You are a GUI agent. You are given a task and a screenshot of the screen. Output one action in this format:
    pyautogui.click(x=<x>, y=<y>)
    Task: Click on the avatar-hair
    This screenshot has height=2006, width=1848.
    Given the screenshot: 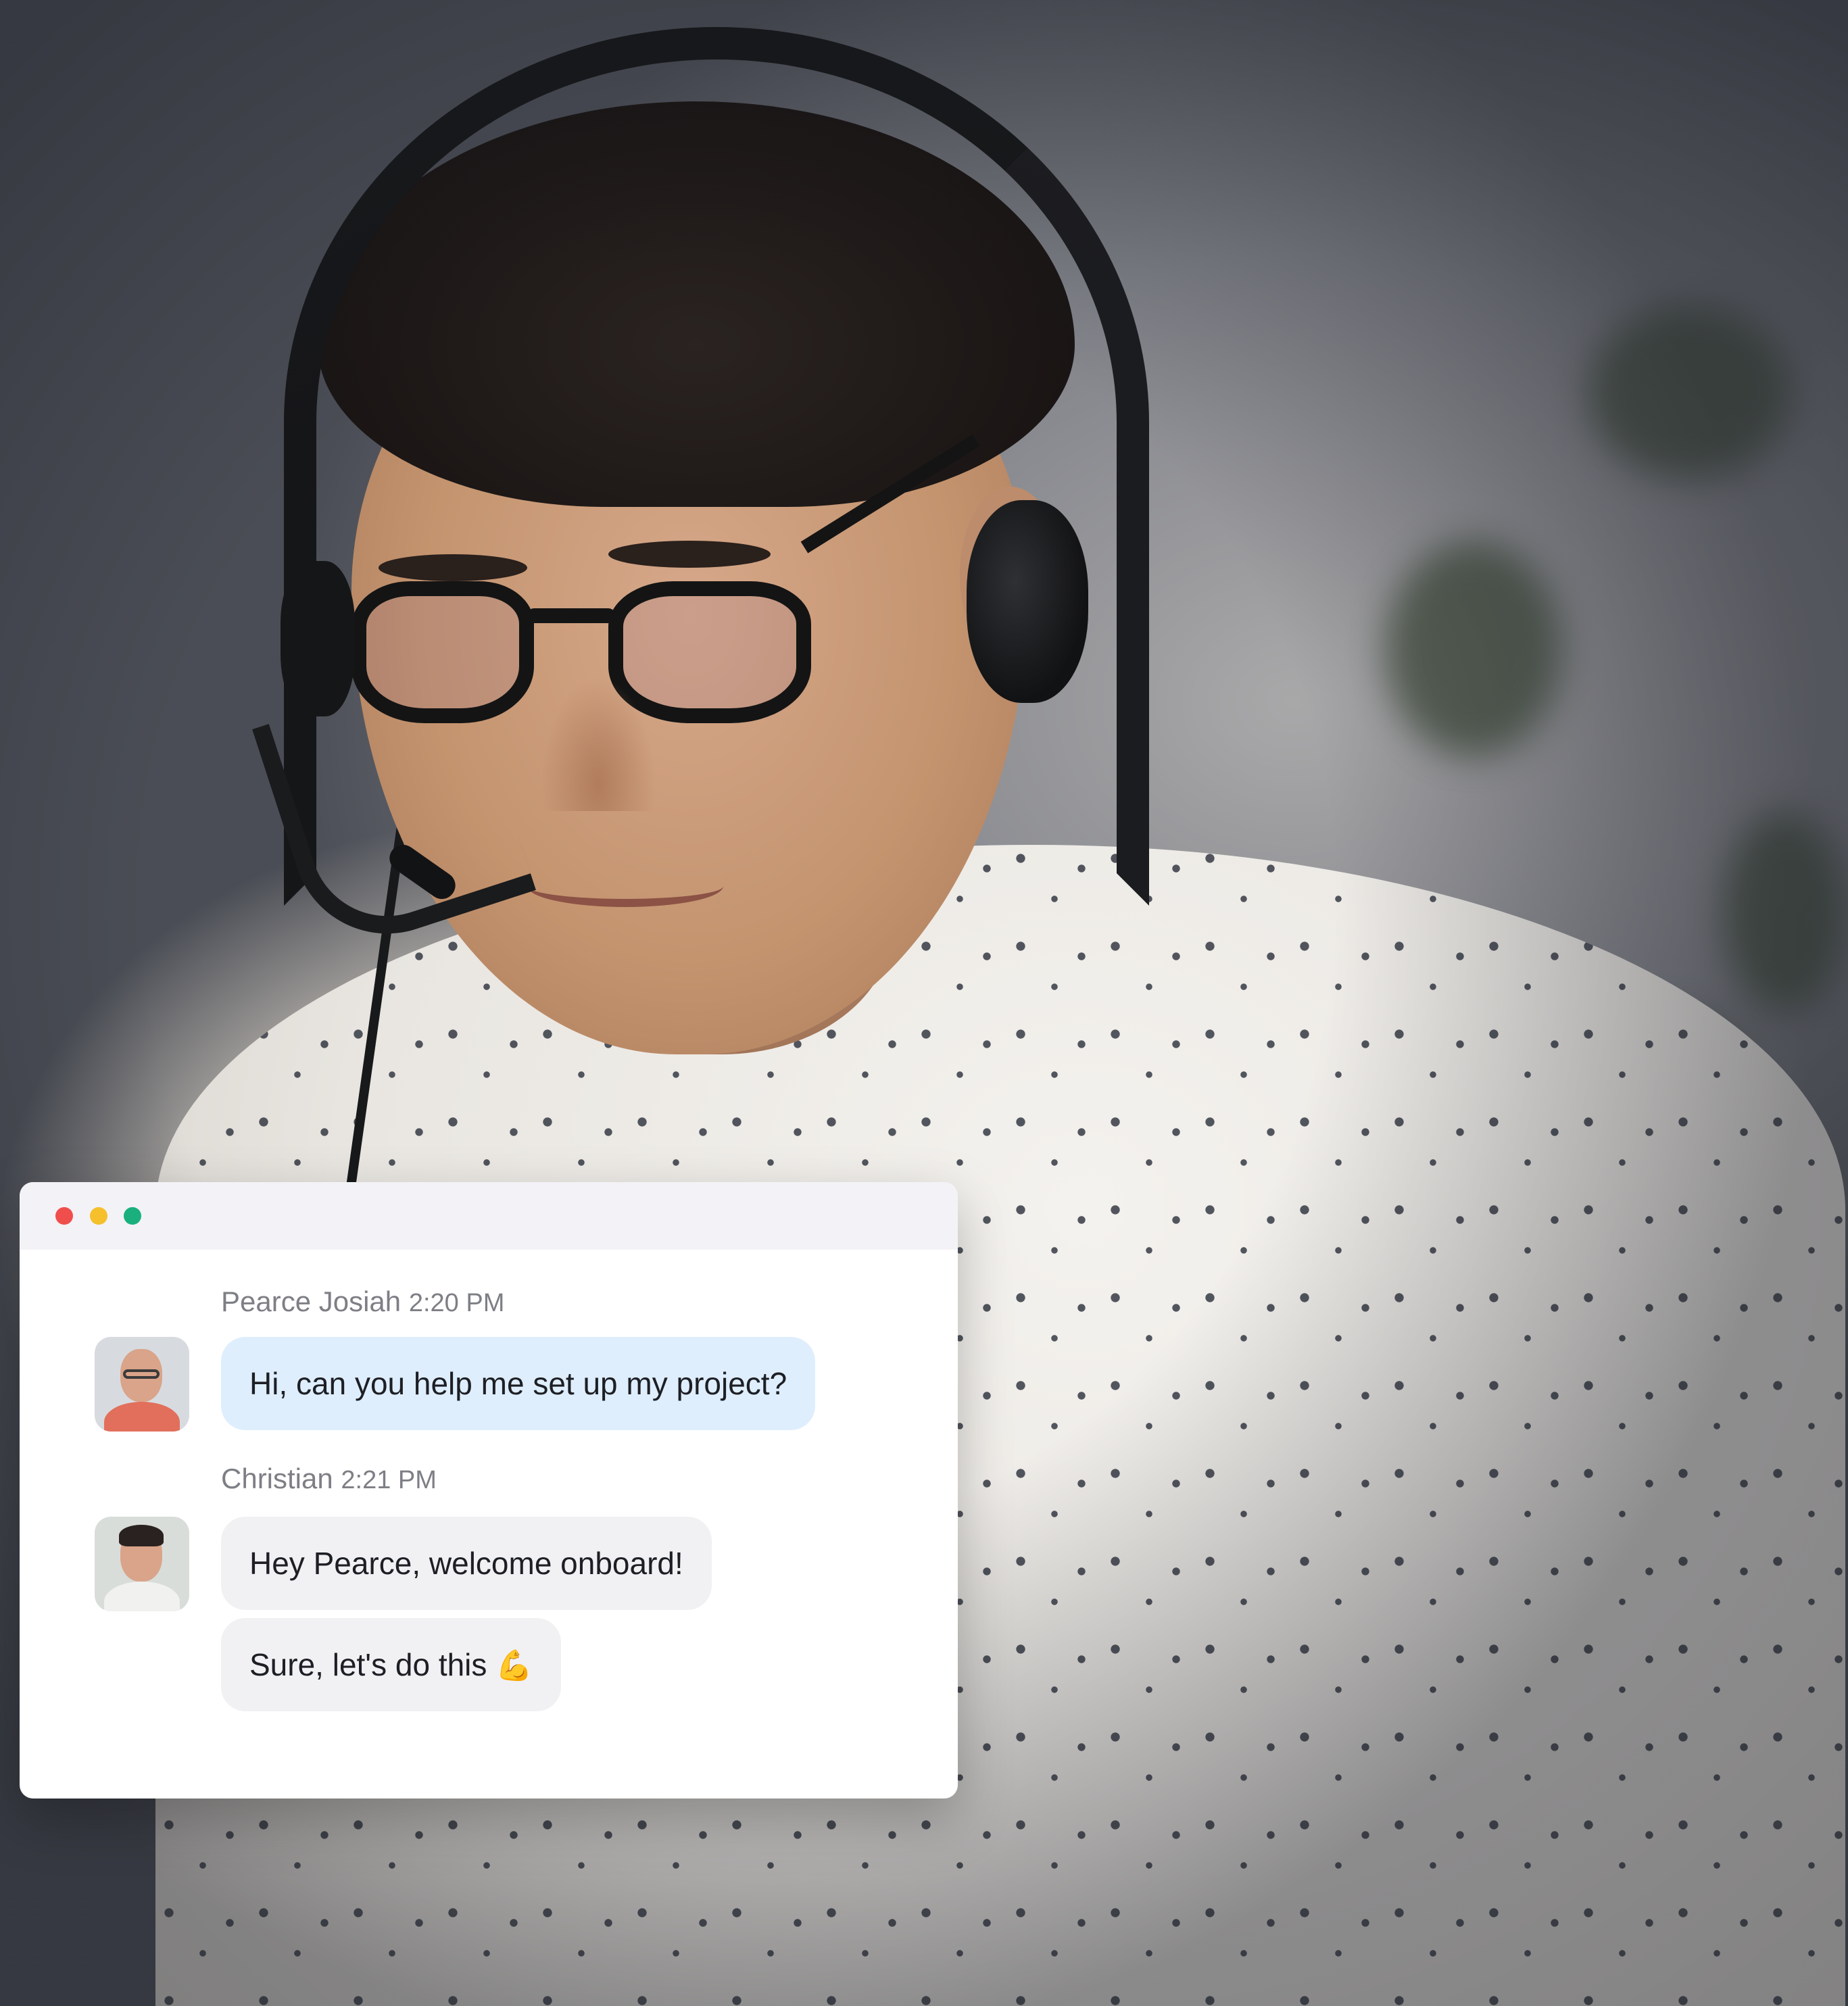 What is the action you would take?
    pyautogui.click(x=141, y=1535)
    